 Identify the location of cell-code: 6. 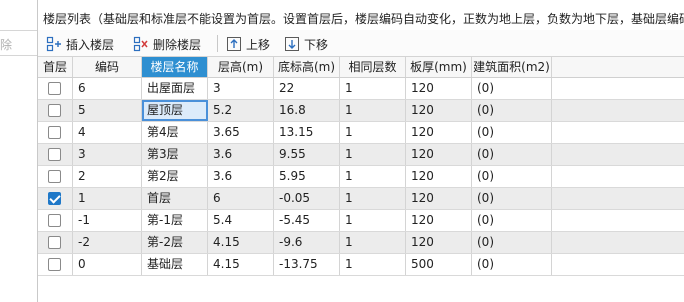
(107, 88).